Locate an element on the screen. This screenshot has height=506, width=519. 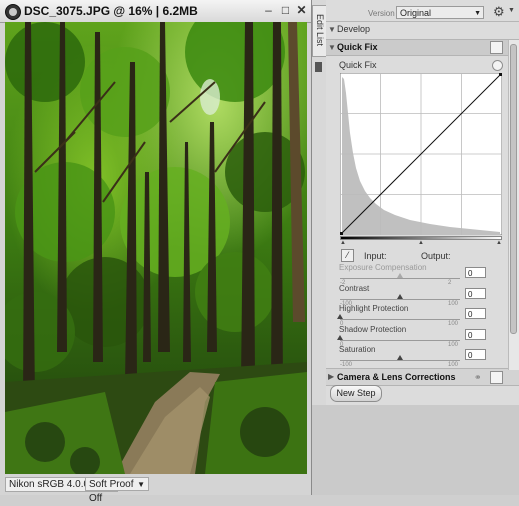
version-row: Version Original ▼ ⚙ ▼ is located at coordinates (422, 10).